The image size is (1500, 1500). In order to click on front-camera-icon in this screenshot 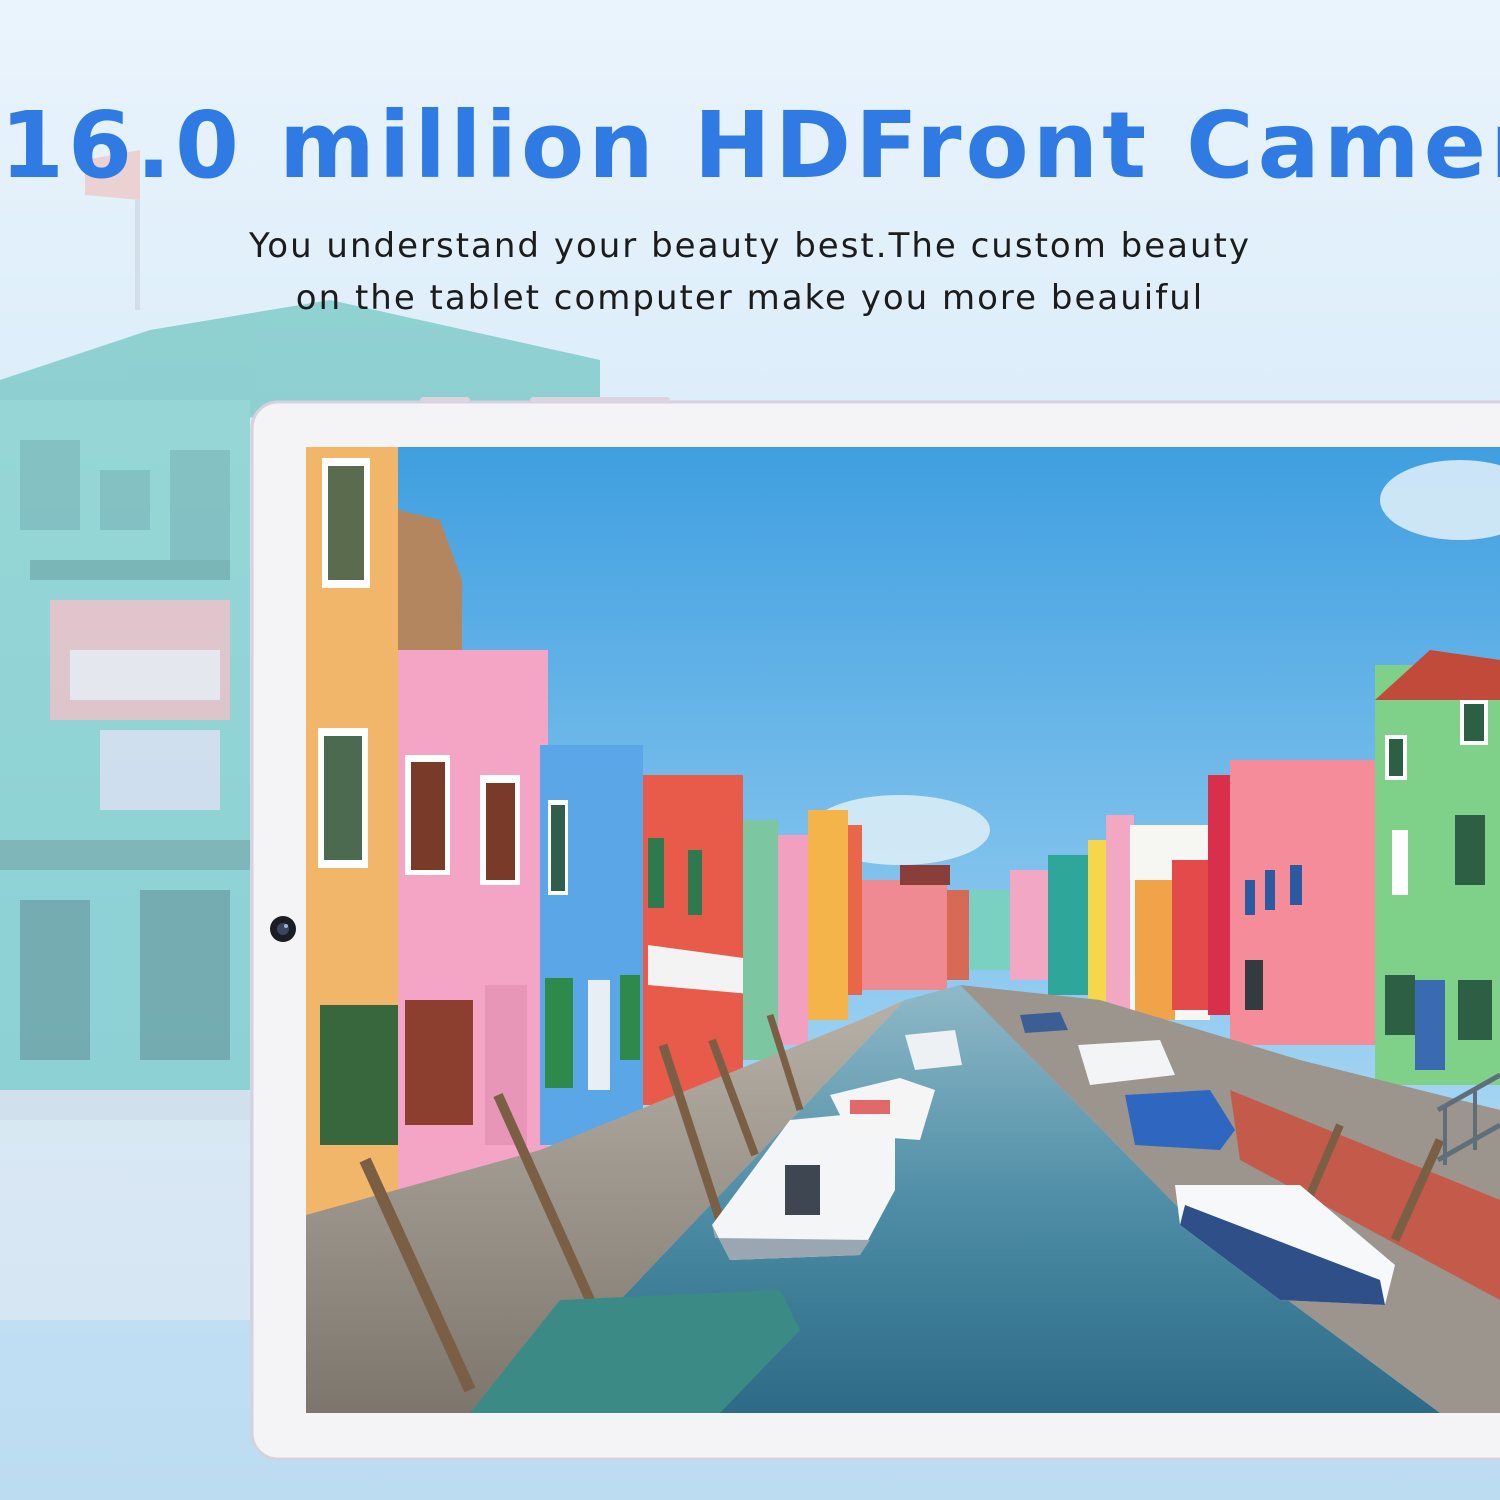, I will do `click(283, 929)`.